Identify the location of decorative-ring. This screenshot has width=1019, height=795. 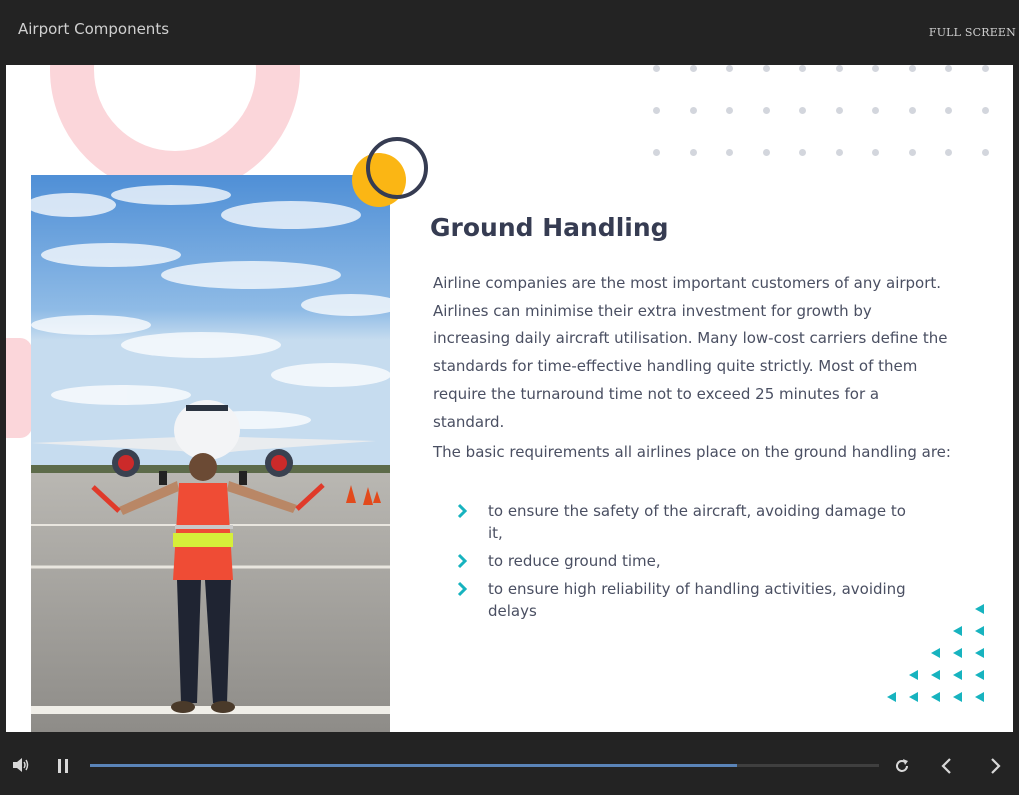
(397, 168).